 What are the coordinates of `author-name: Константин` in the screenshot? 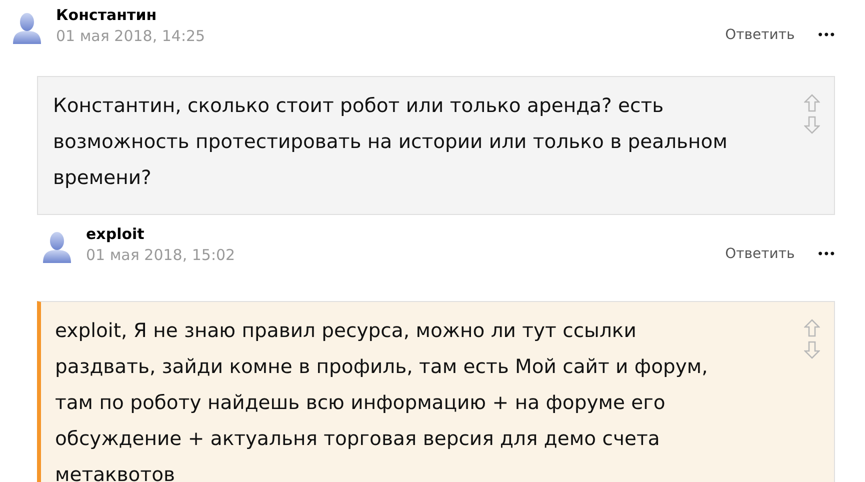 It's located at (107, 15).